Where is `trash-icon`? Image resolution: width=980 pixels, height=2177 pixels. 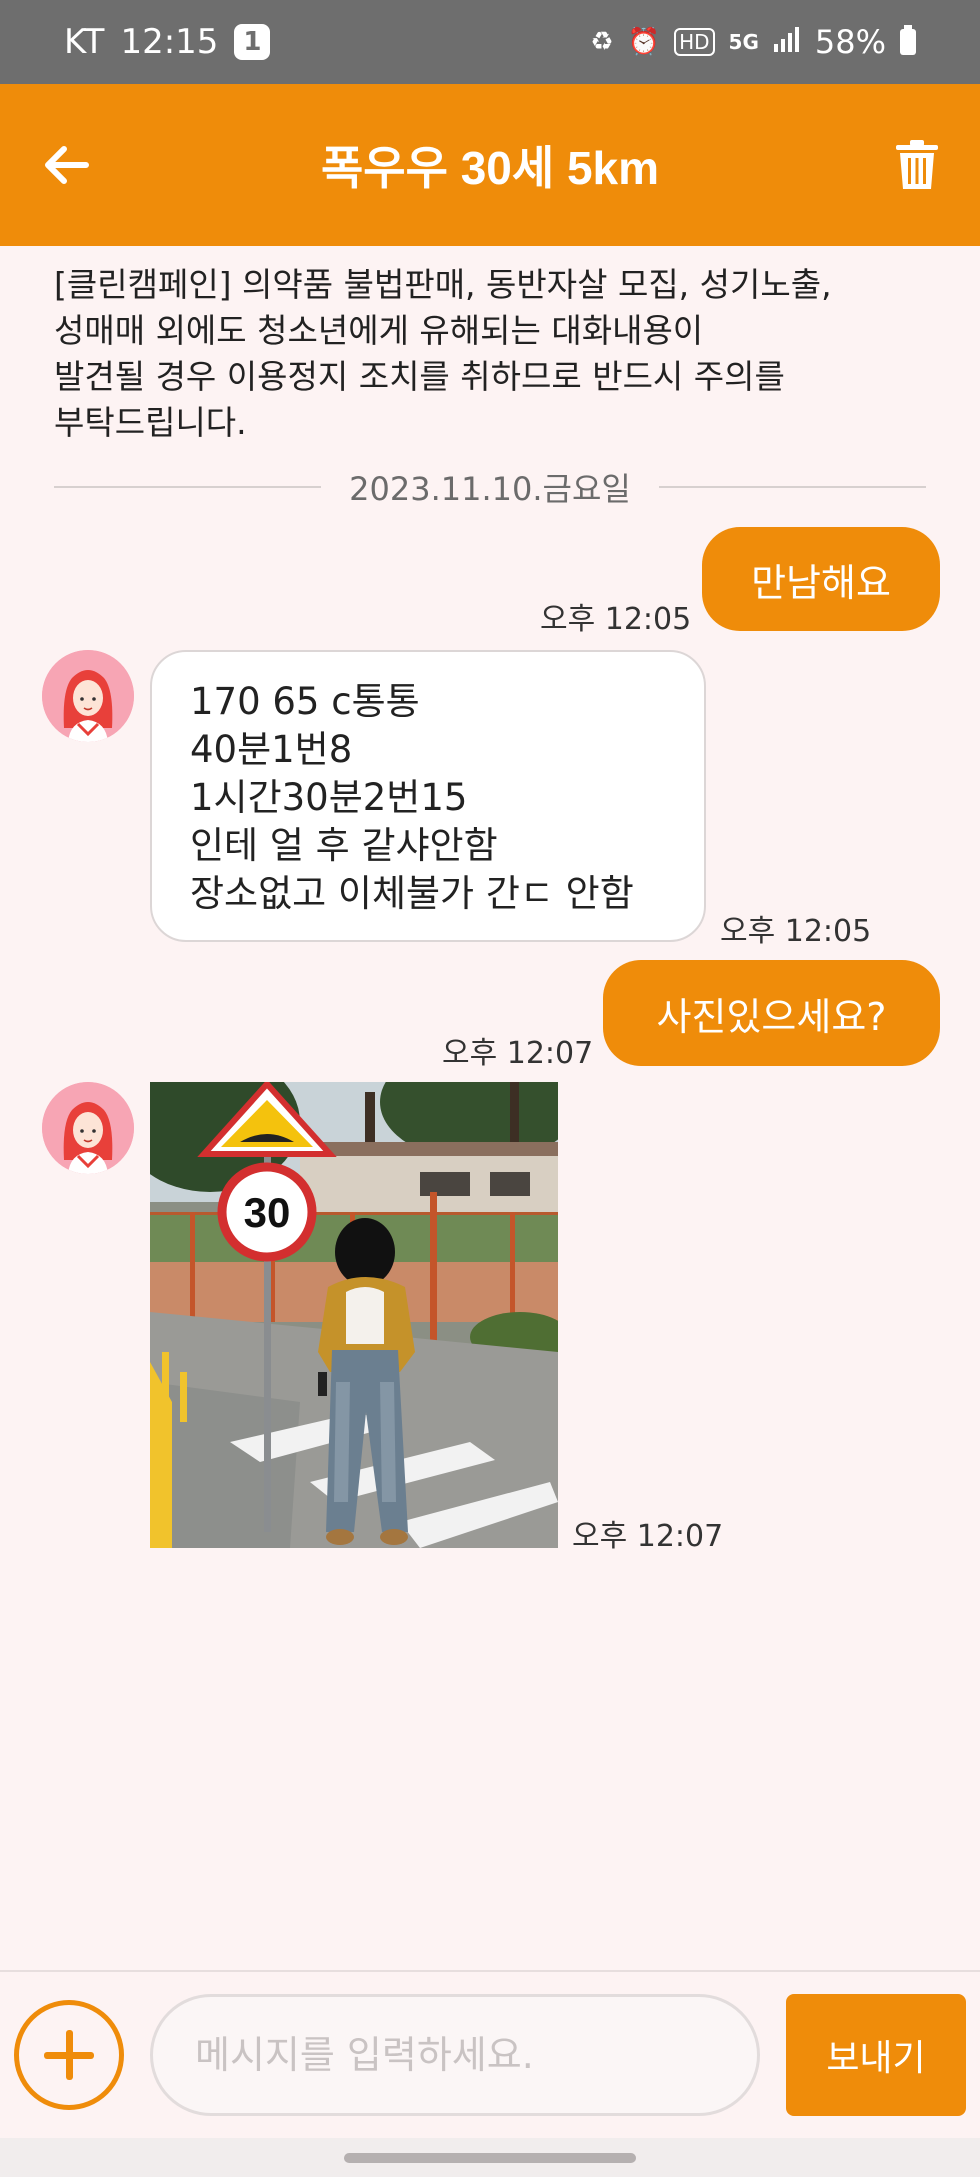
trash-icon is located at coordinates (917, 165).